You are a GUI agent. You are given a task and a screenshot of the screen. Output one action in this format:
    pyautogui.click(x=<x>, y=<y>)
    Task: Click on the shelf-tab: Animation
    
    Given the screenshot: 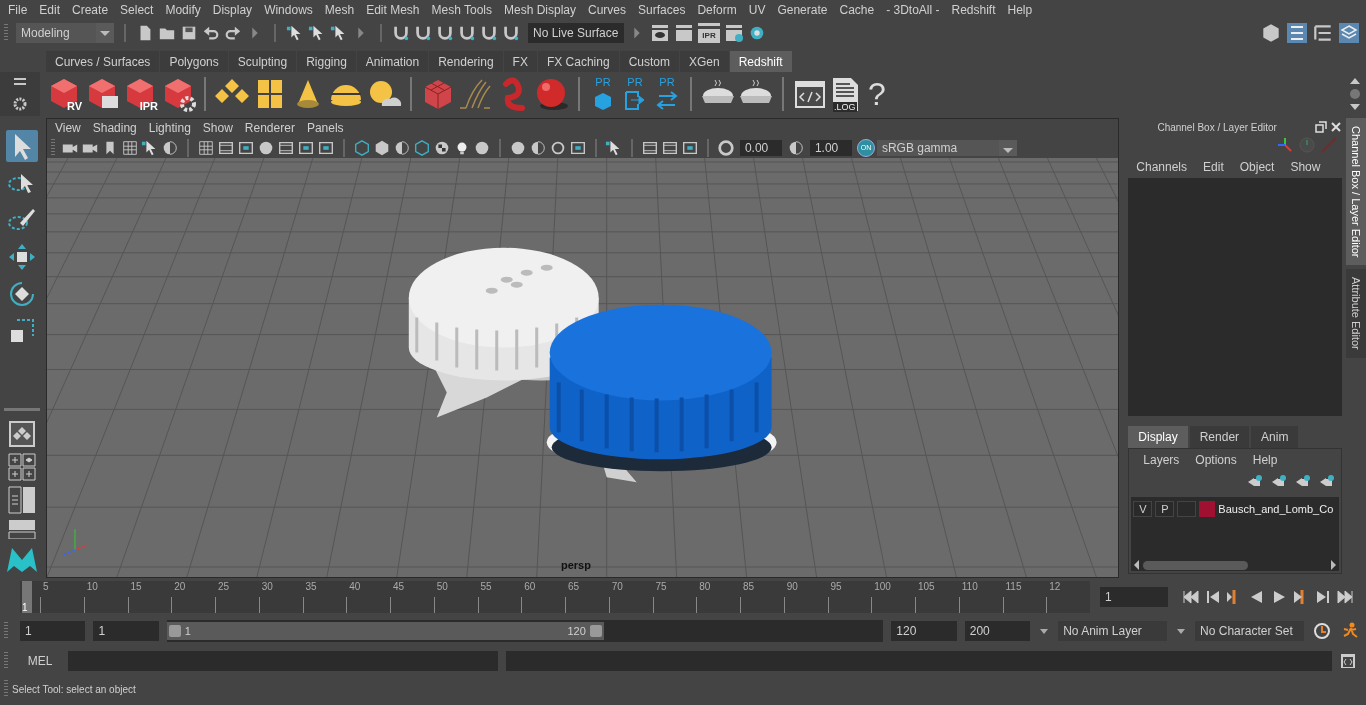 What is the action you would take?
    pyautogui.click(x=392, y=61)
    